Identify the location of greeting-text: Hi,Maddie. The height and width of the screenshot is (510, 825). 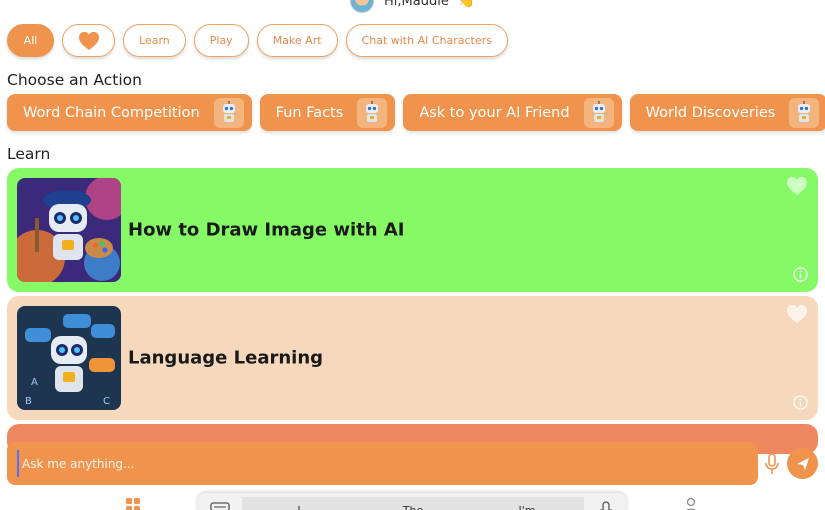
(416, 4).